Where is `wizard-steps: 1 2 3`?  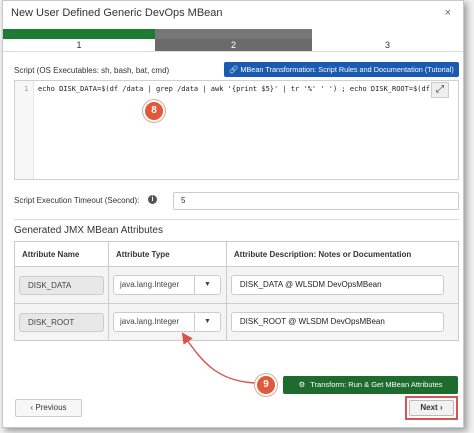 wizard-steps: 1 2 3 is located at coordinates (233, 45).